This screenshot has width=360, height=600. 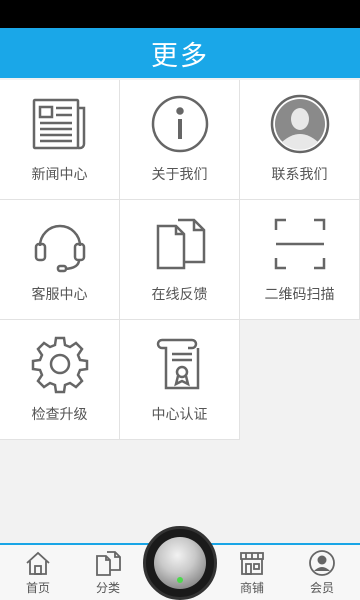 I want to click on contact-person-icon, so click(x=299, y=124).